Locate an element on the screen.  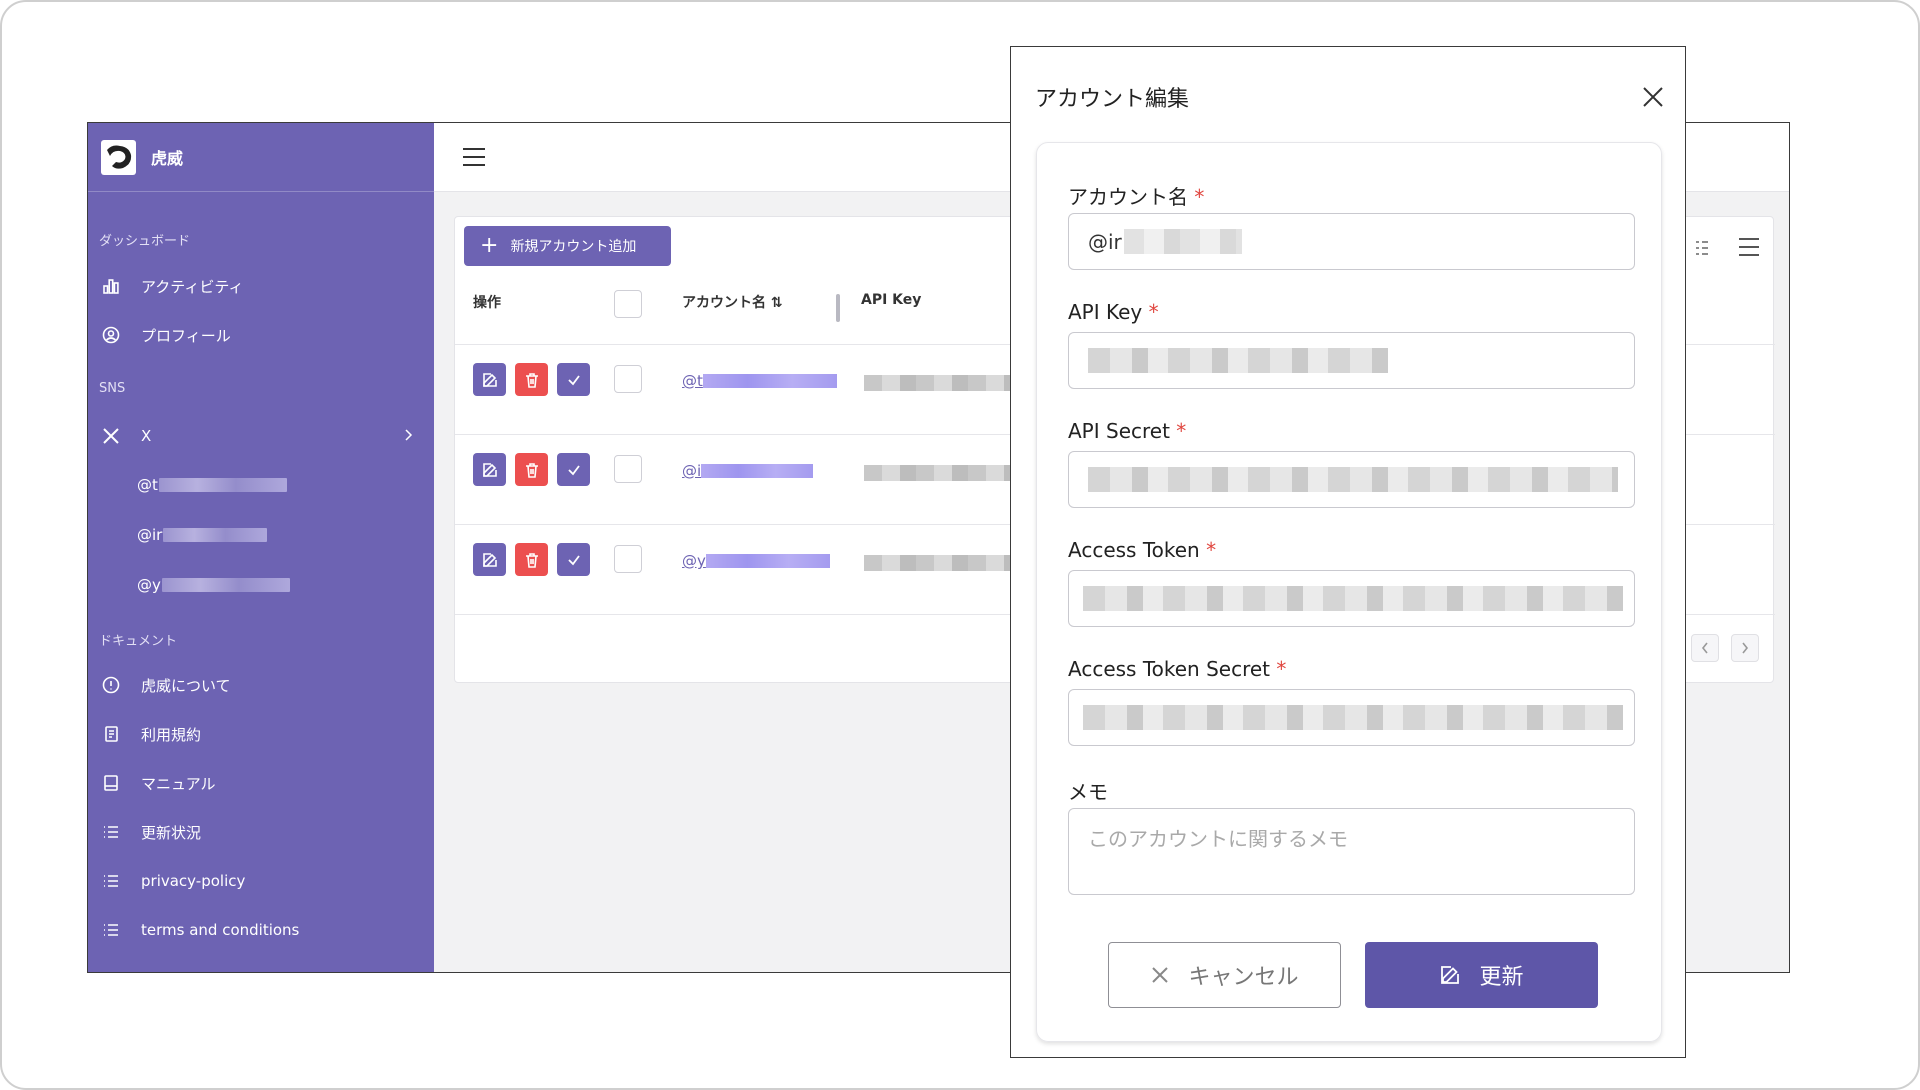
sidebar-item-x: X is located at coordinates (260, 436).